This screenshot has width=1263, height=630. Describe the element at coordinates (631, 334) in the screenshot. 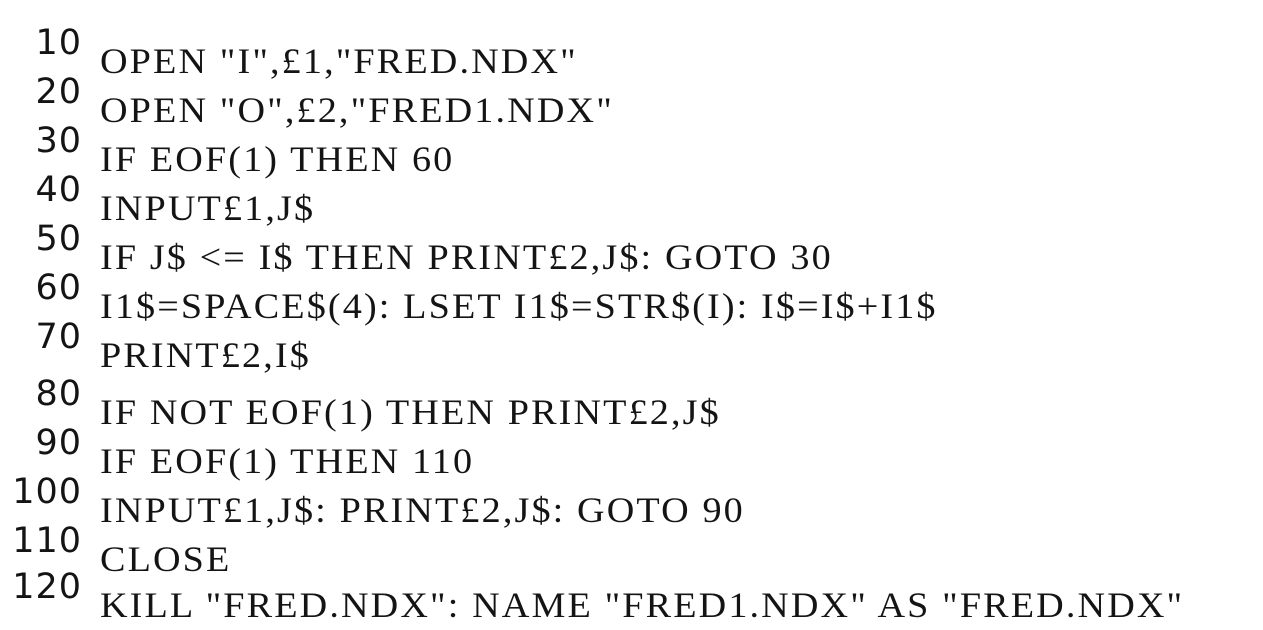

I see `program-line-70: 70 PRINT£2,I$` at that location.